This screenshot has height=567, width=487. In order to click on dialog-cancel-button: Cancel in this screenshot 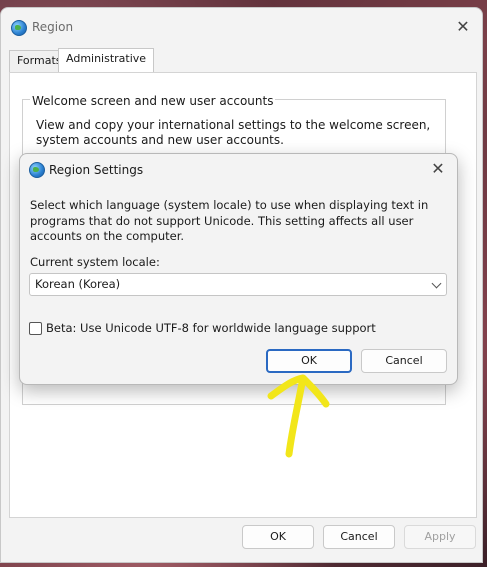, I will do `click(404, 361)`.